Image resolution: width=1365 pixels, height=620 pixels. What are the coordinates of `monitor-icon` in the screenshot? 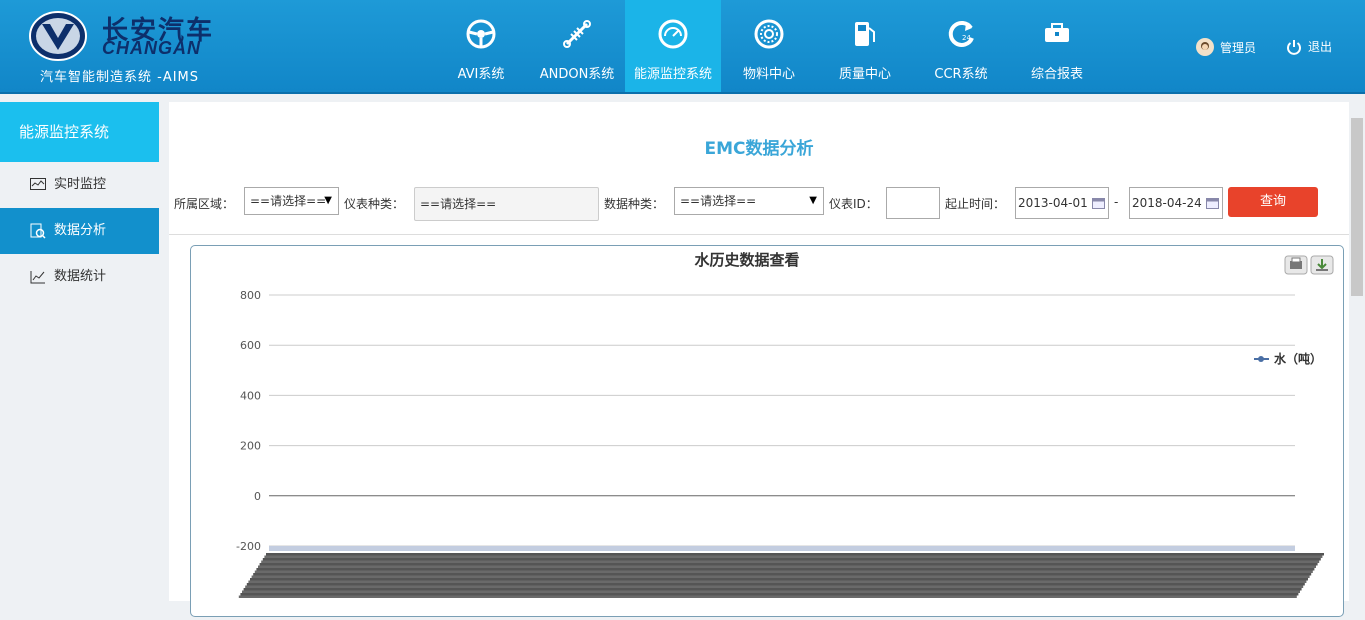 It's located at (38, 184).